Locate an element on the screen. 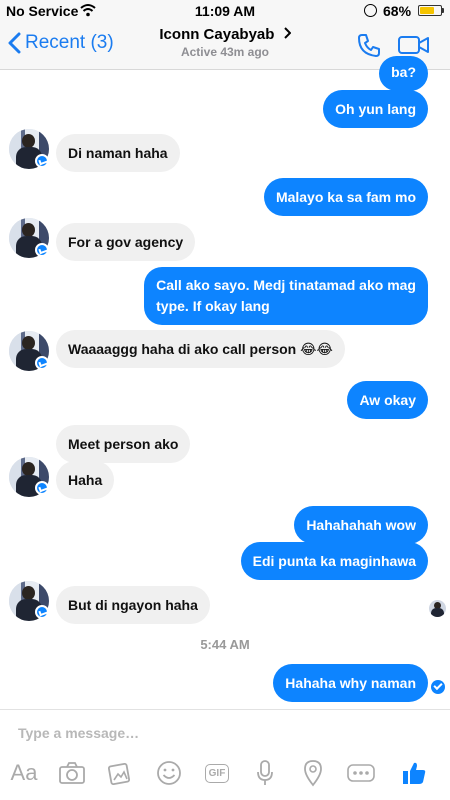  message-line: type. If okay lang is located at coordinates (213, 306).